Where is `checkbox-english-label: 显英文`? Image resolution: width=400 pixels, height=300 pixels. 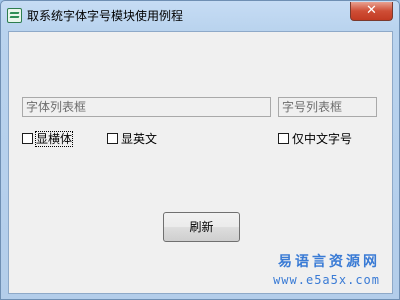
checkbox-english-label: 显英文 is located at coordinates (139, 139).